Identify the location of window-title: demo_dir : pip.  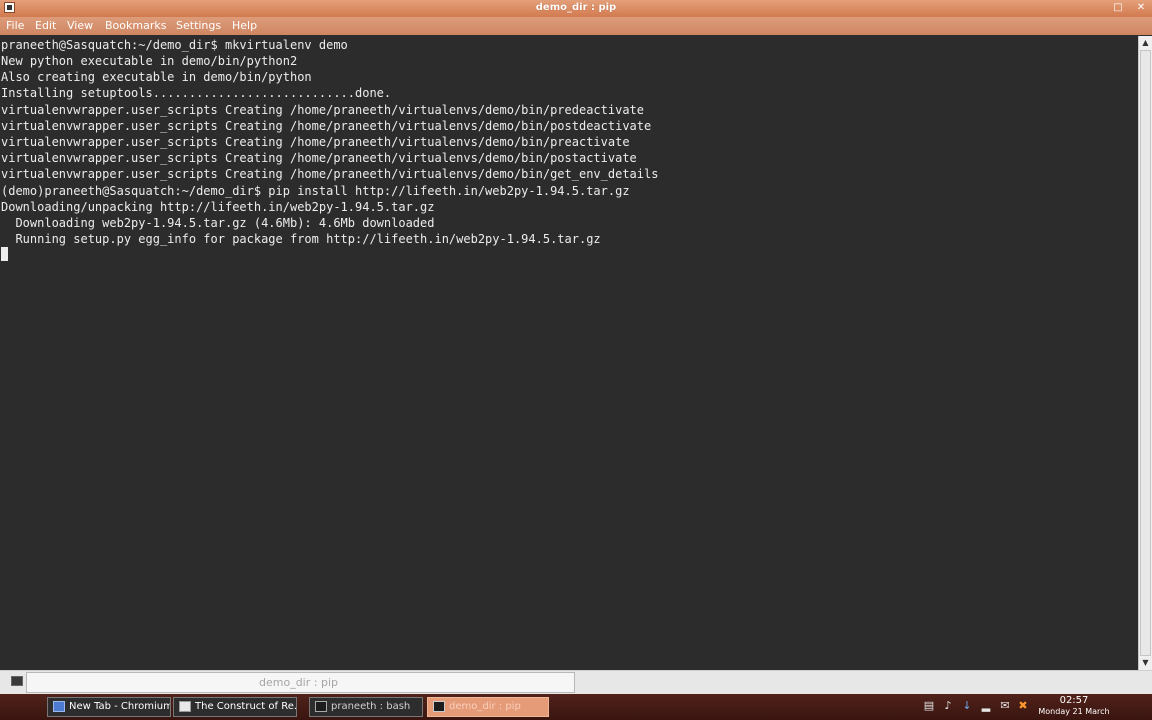
(576, 7).